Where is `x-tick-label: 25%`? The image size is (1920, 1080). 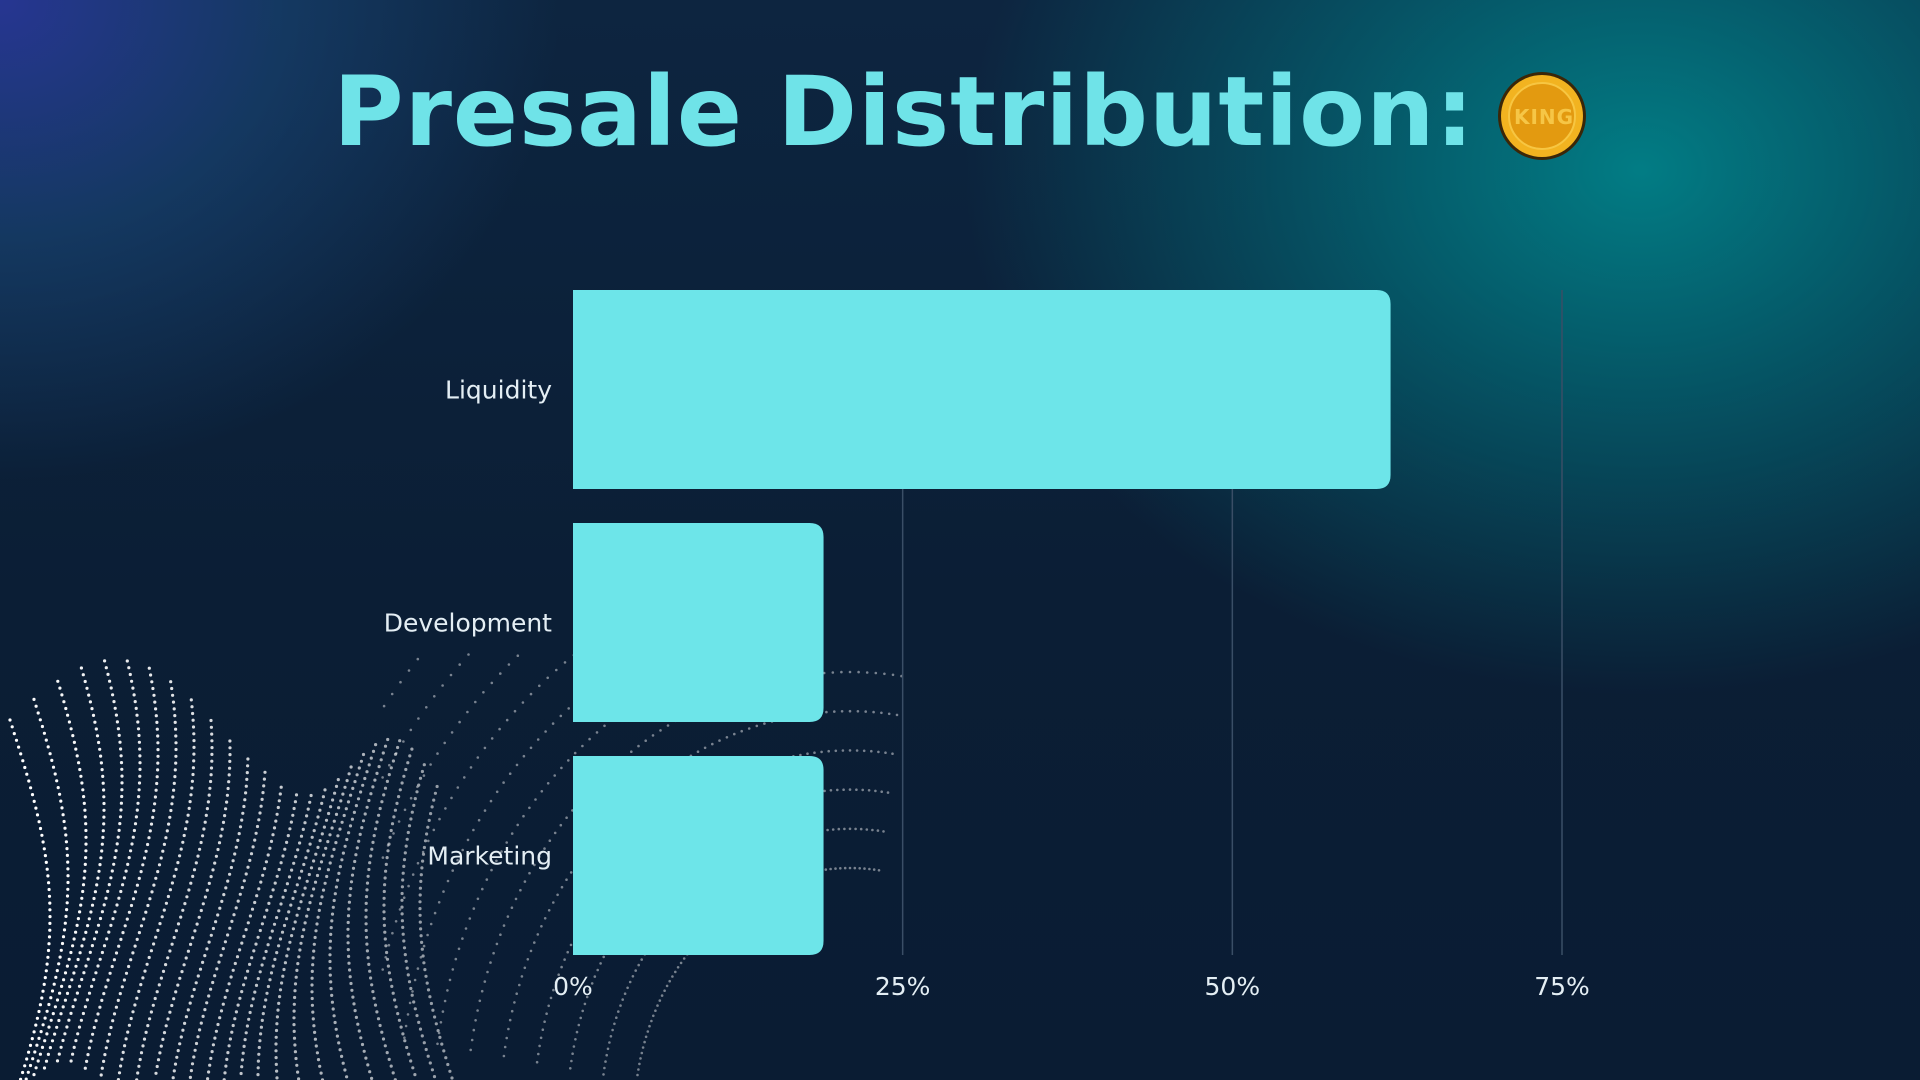
x-tick-label: 25% is located at coordinates (903, 986).